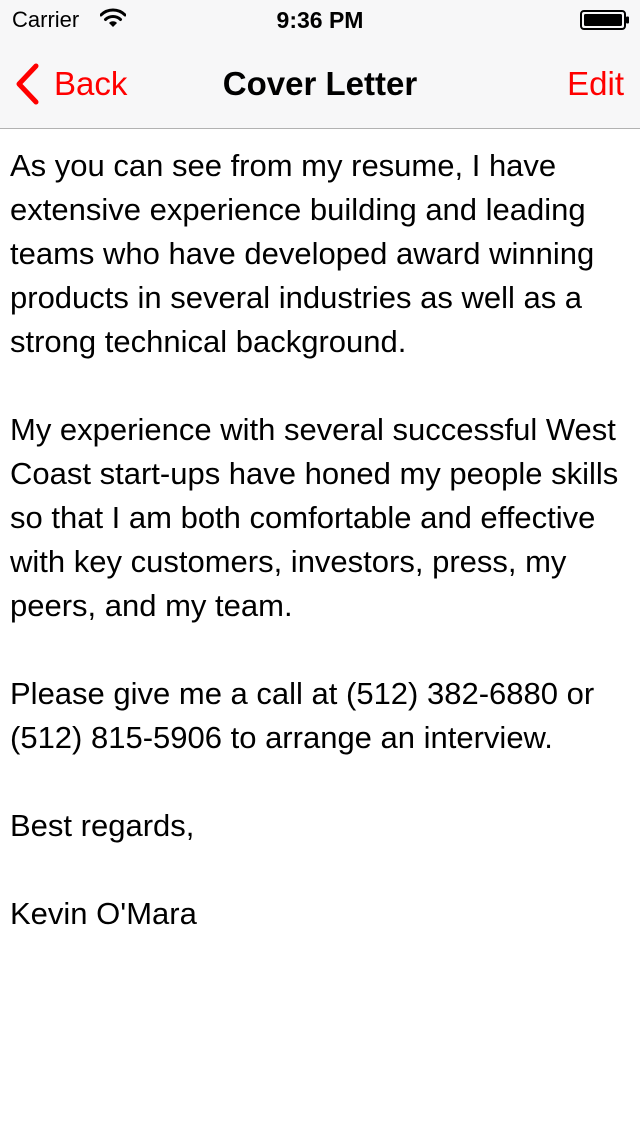  What do you see at coordinates (595, 84) in the screenshot?
I see `edit-button: Edit` at bounding box center [595, 84].